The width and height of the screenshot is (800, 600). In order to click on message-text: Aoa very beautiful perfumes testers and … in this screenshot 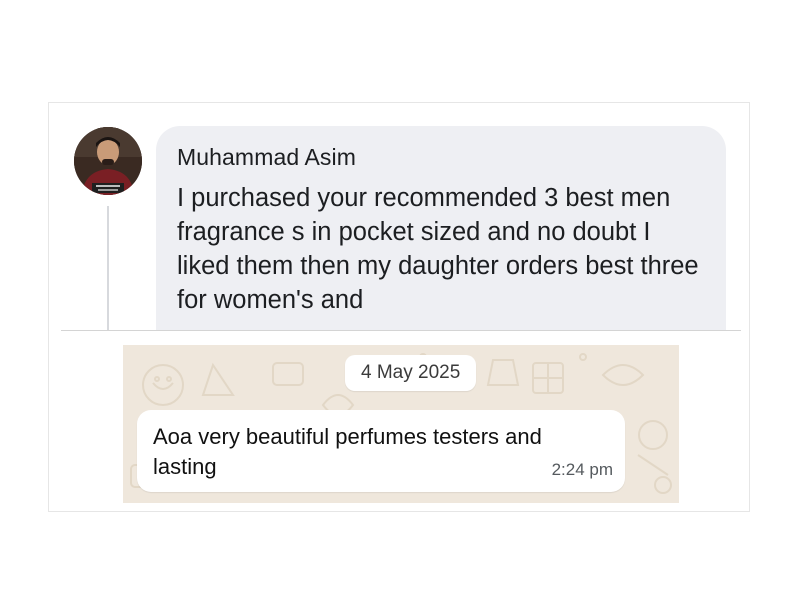, I will do `click(347, 451)`.